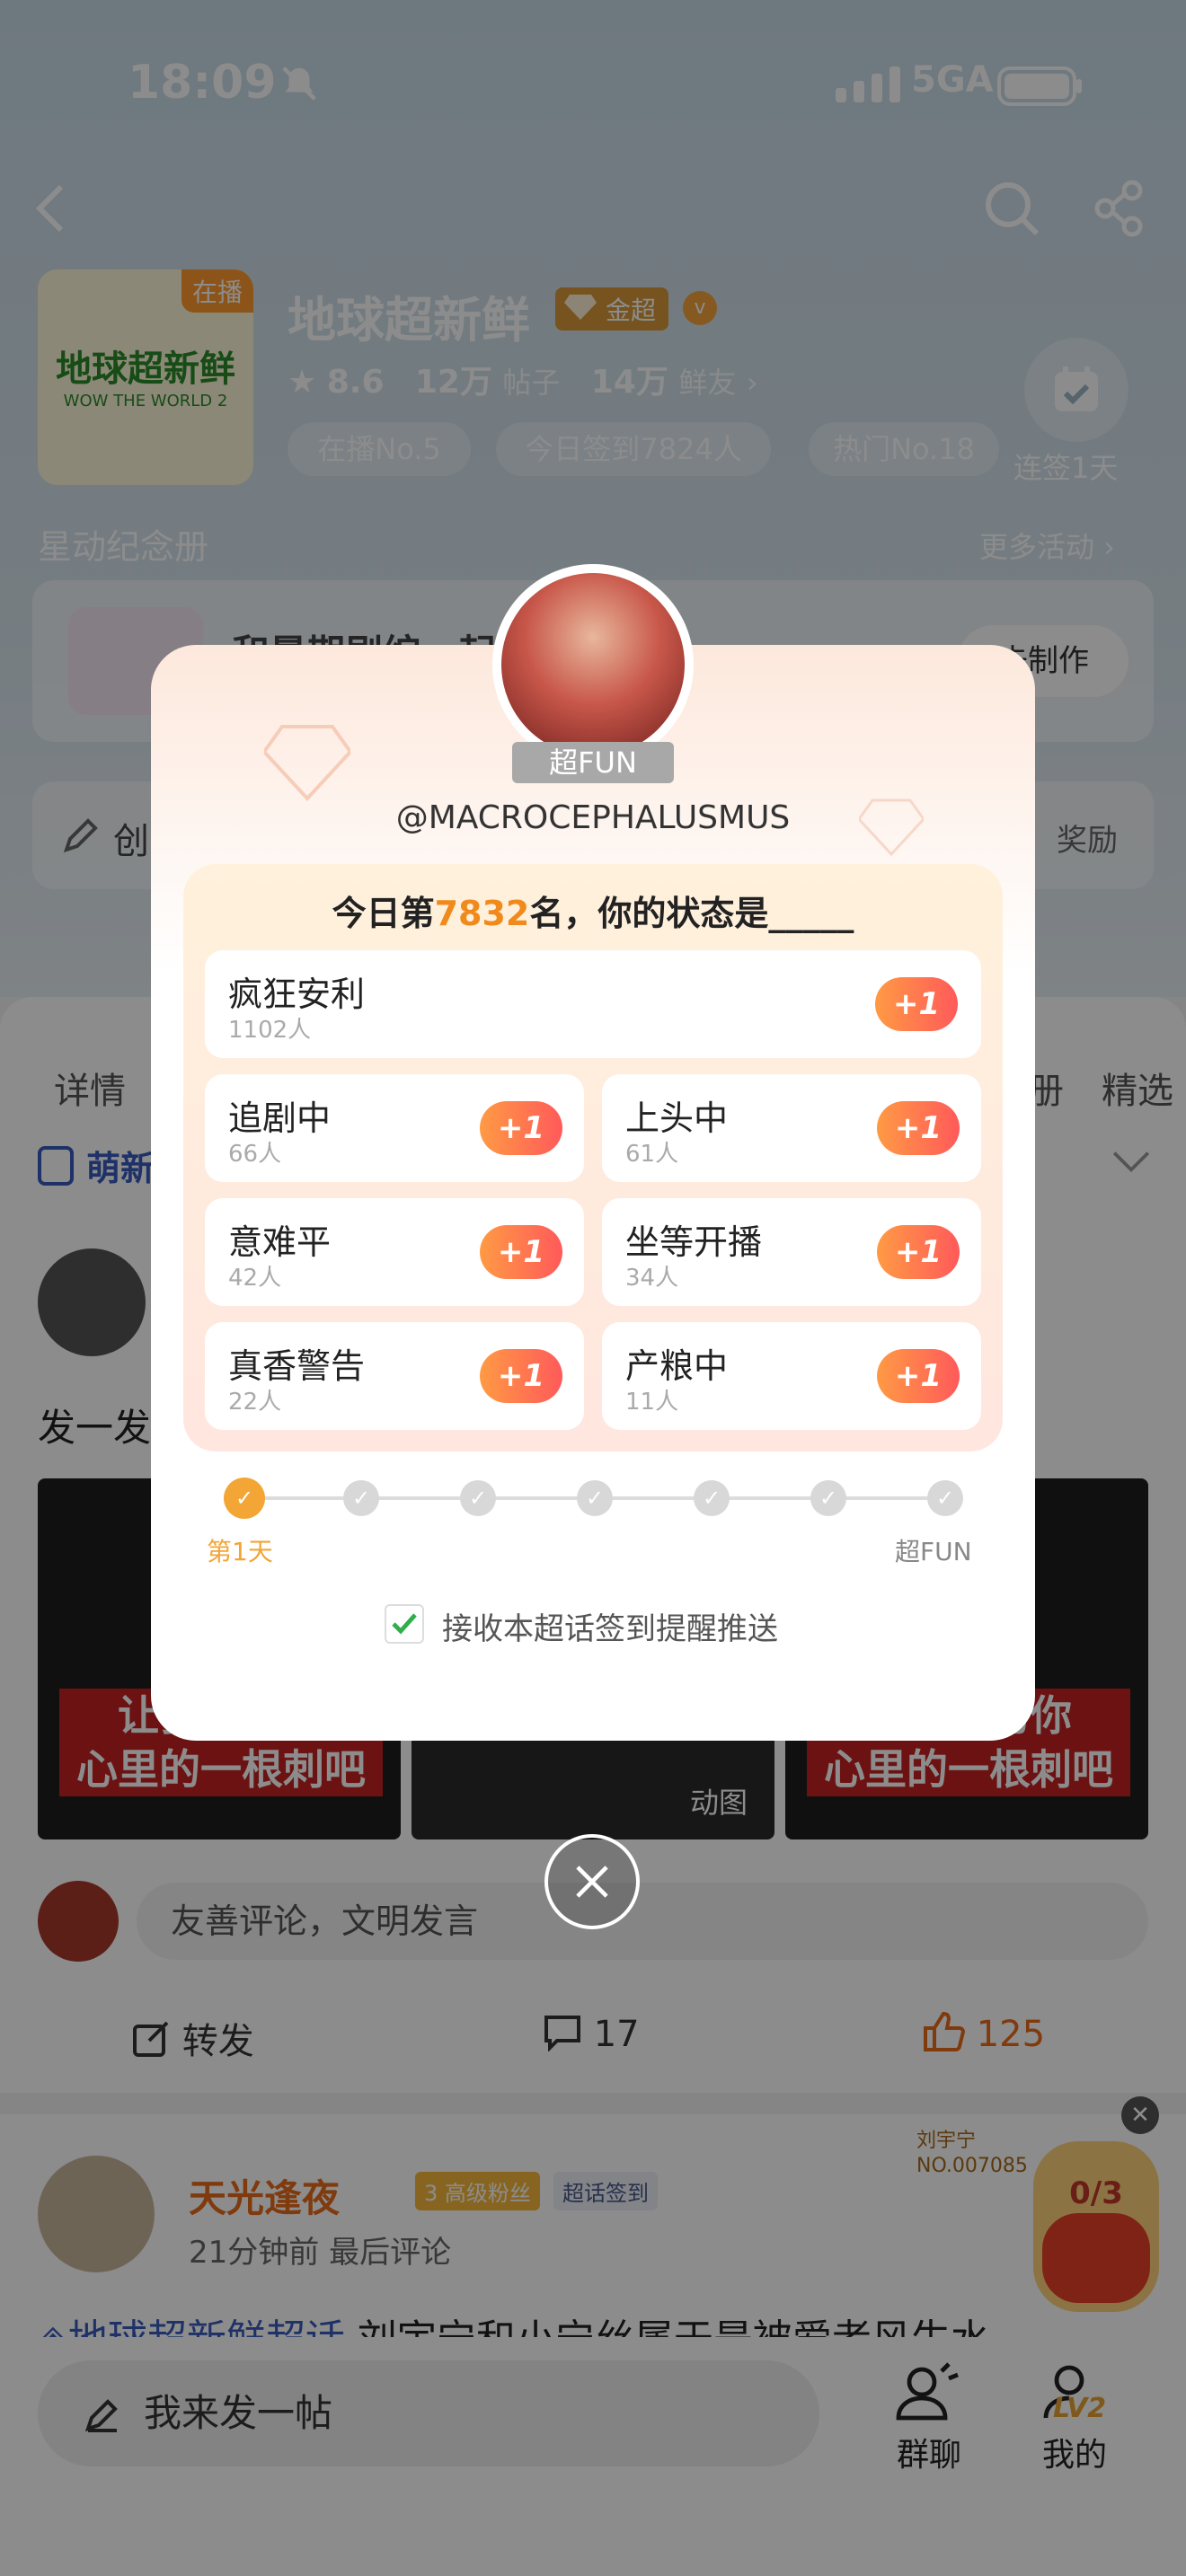 The width and height of the screenshot is (1186, 2576). I want to click on close-modal-button, so click(592, 1881).